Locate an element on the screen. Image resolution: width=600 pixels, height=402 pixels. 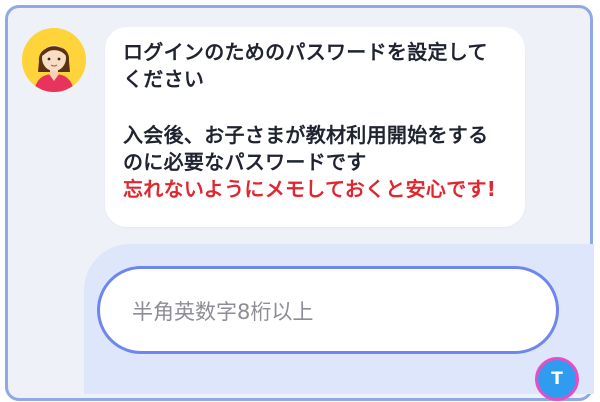
warning-text: 忘れないようにメモしておくと安心です! is located at coordinates (310, 189).